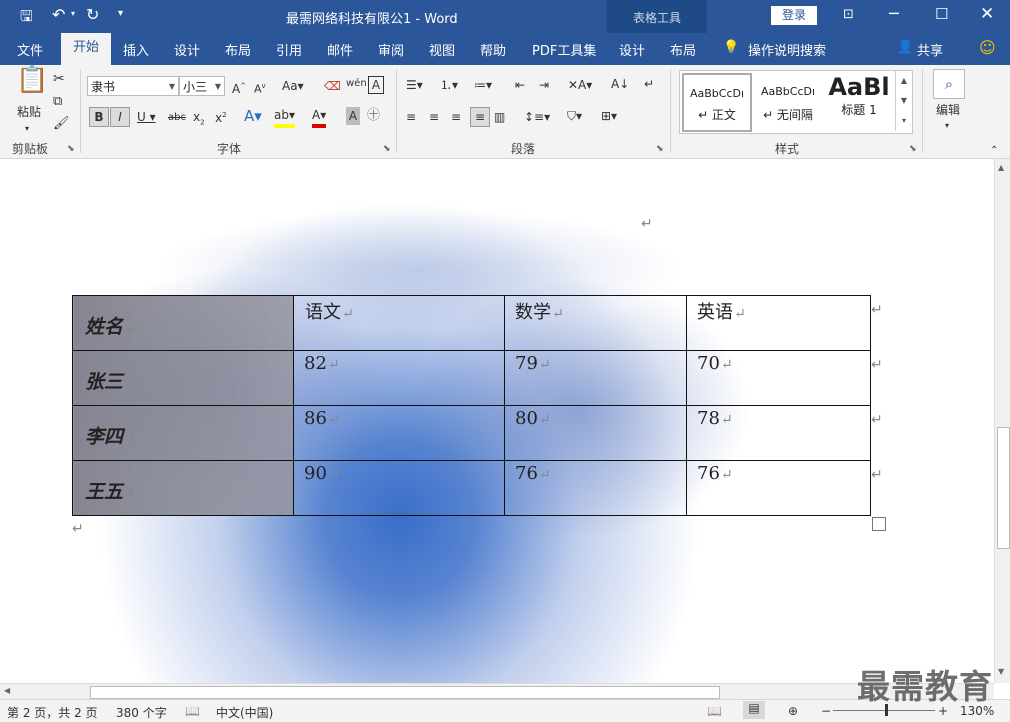 The height and width of the screenshot is (722, 1010). Describe the element at coordinates (399, 323) in the screenshot. I see `table-cell: 语文↵` at that location.